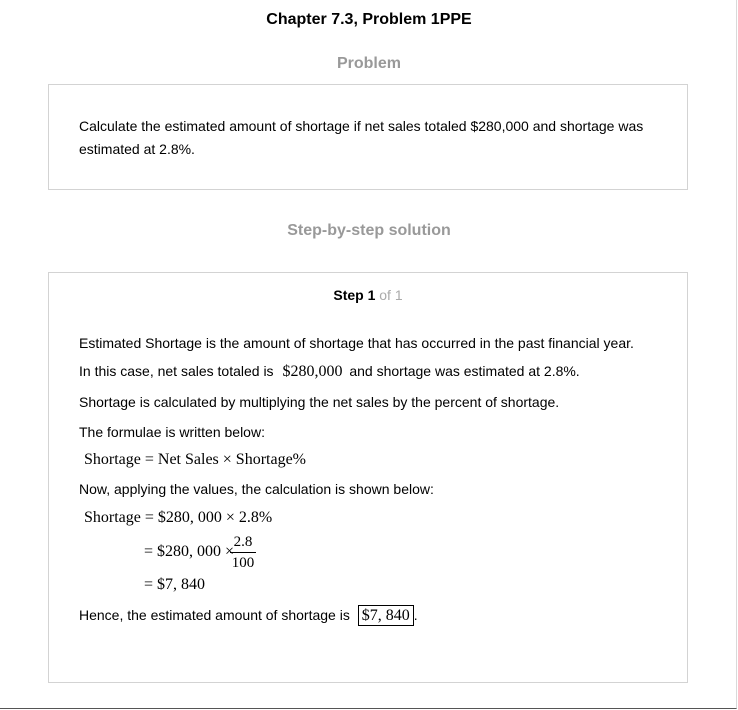 This screenshot has width=738, height=710. I want to click on solution-heading: Step-by-step solution, so click(369, 230).